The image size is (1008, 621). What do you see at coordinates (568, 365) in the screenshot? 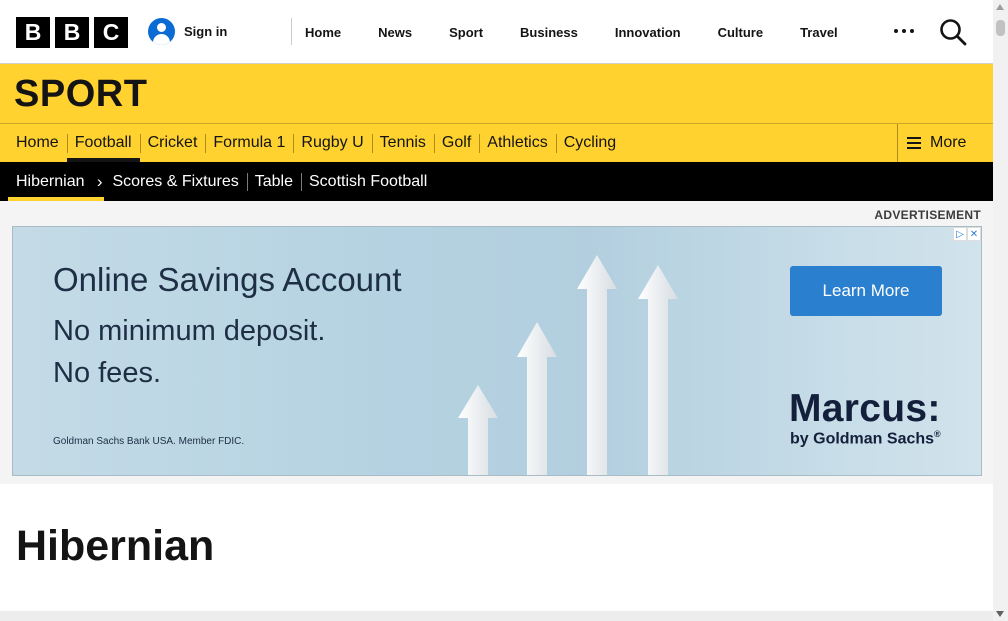
I see `rising-arrows-graphic` at bounding box center [568, 365].